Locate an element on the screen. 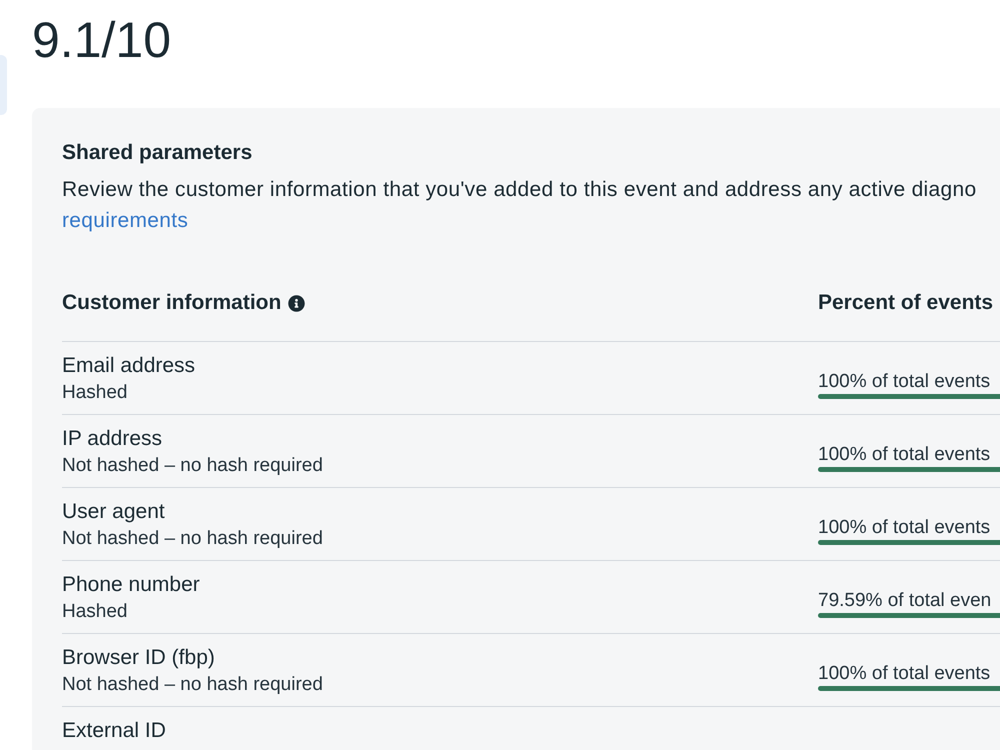 This screenshot has width=1000, height=750. column-header: Percent of events is located at coordinates (906, 303).